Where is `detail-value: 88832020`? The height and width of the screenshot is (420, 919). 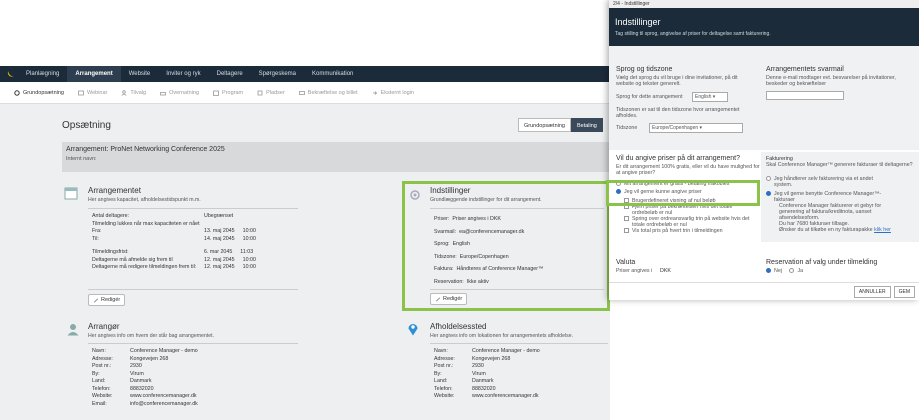 detail-value: 88832020 is located at coordinates (484, 388).